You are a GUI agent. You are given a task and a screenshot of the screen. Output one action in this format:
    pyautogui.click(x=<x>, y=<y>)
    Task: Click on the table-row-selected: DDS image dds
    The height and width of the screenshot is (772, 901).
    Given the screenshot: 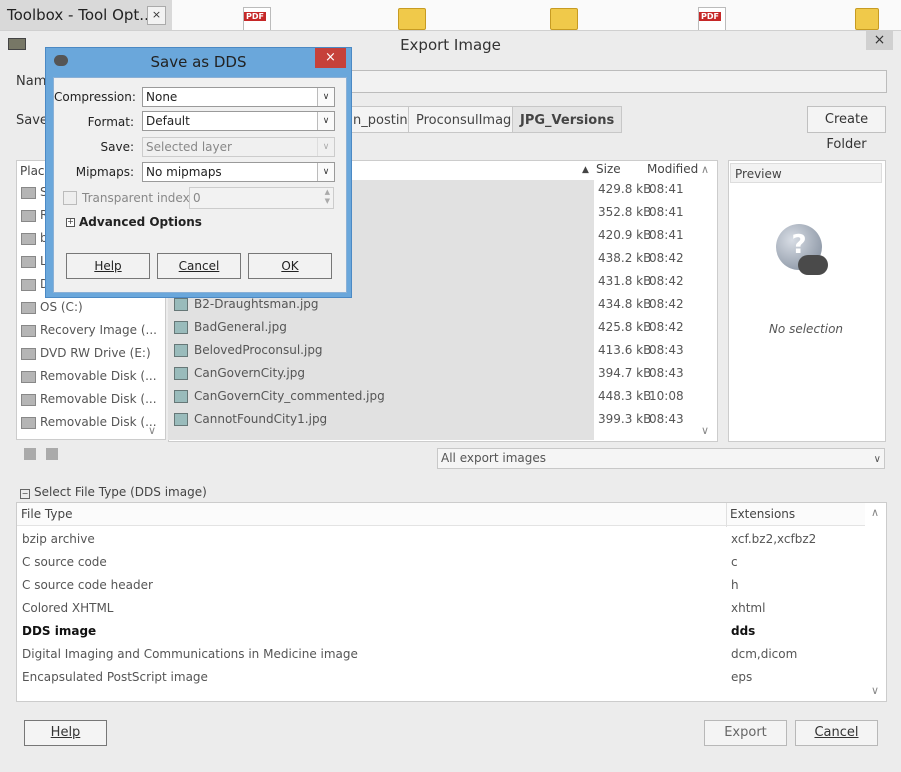 What is the action you would take?
    pyautogui.click(x=442, y=631)
    